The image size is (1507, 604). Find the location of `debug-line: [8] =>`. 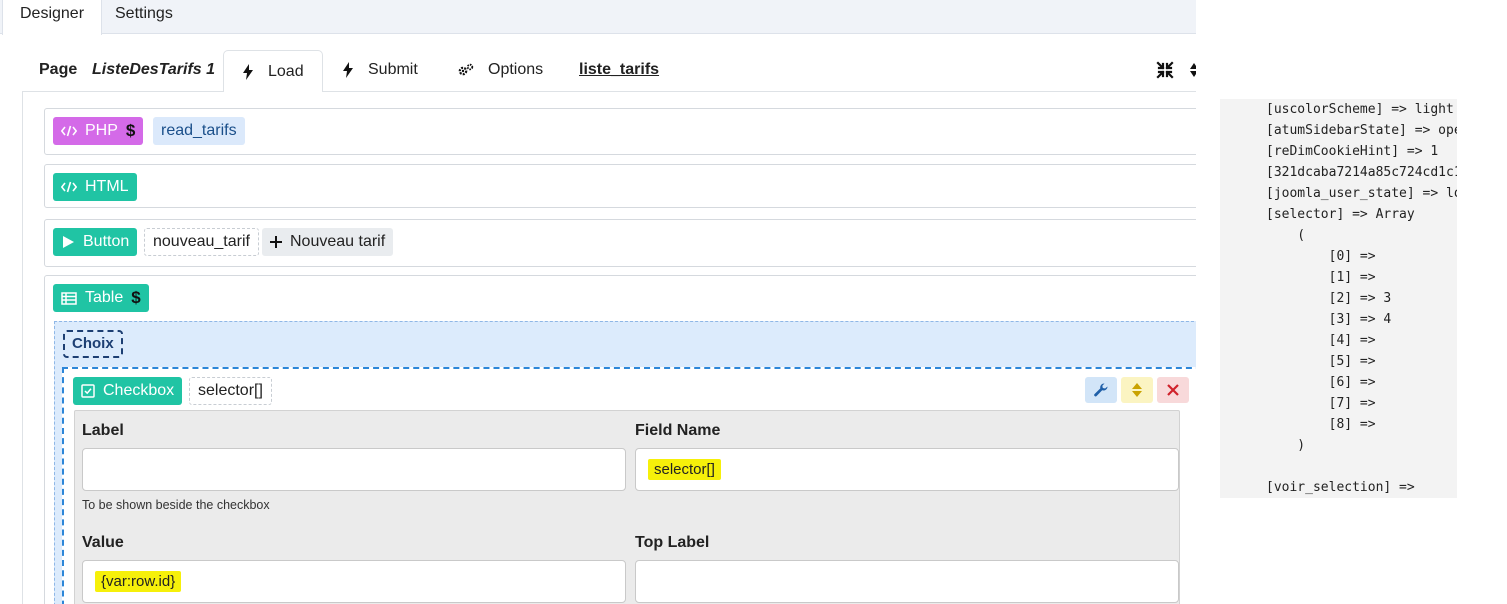

debug-line: [8] => is located at coordinates (1321, 424).